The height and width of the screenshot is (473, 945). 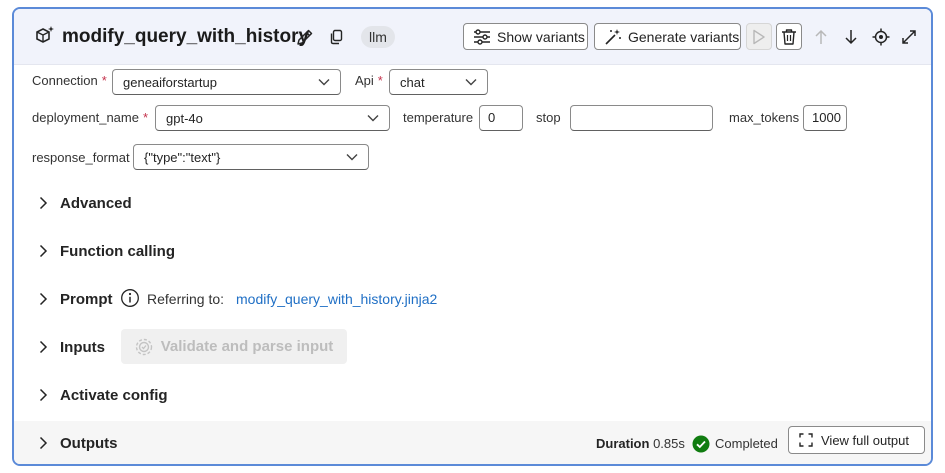 I want to click on target-icon, so click(x=881, y=37).